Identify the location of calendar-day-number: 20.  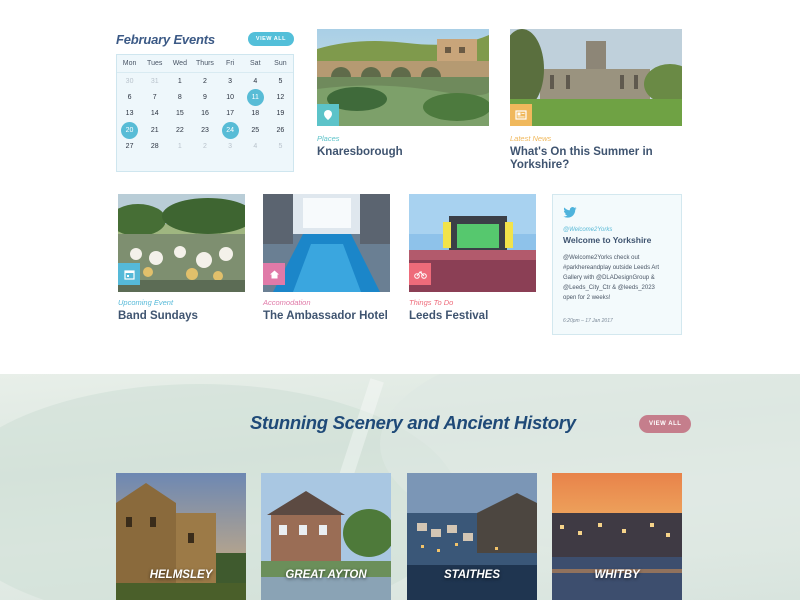
(130, 130).